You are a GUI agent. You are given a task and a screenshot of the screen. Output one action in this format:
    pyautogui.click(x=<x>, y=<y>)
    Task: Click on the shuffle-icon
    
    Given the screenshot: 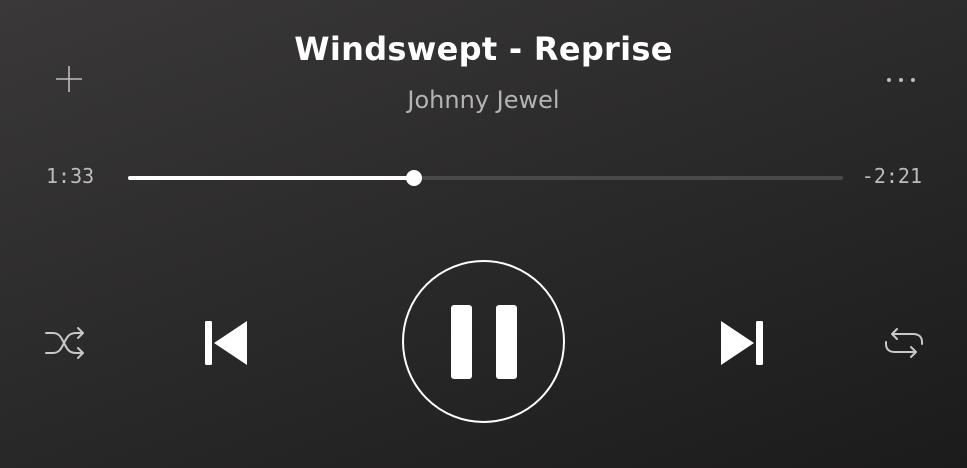 What is the action you would take?
    pyautogui.click(x=65, y=343)
    